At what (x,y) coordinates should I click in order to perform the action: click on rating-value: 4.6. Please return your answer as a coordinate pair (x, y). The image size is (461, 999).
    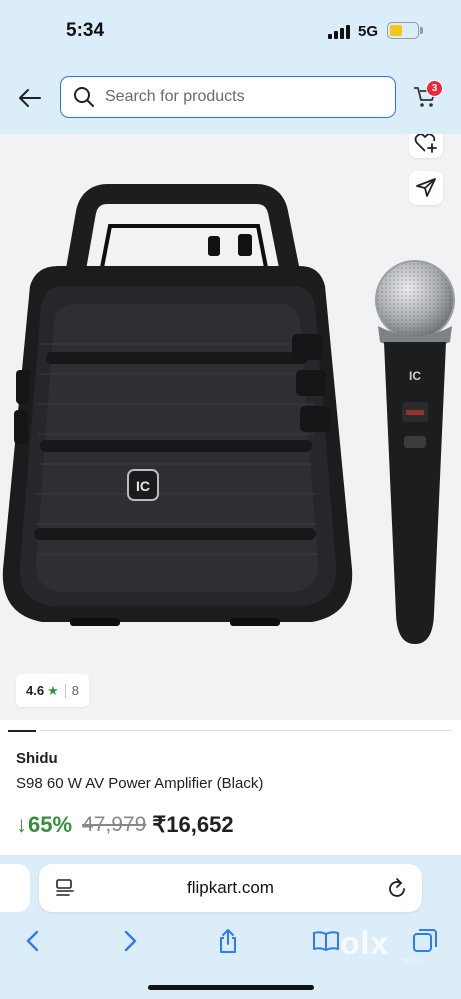
    Looking at the image, I should click on (35, 690).